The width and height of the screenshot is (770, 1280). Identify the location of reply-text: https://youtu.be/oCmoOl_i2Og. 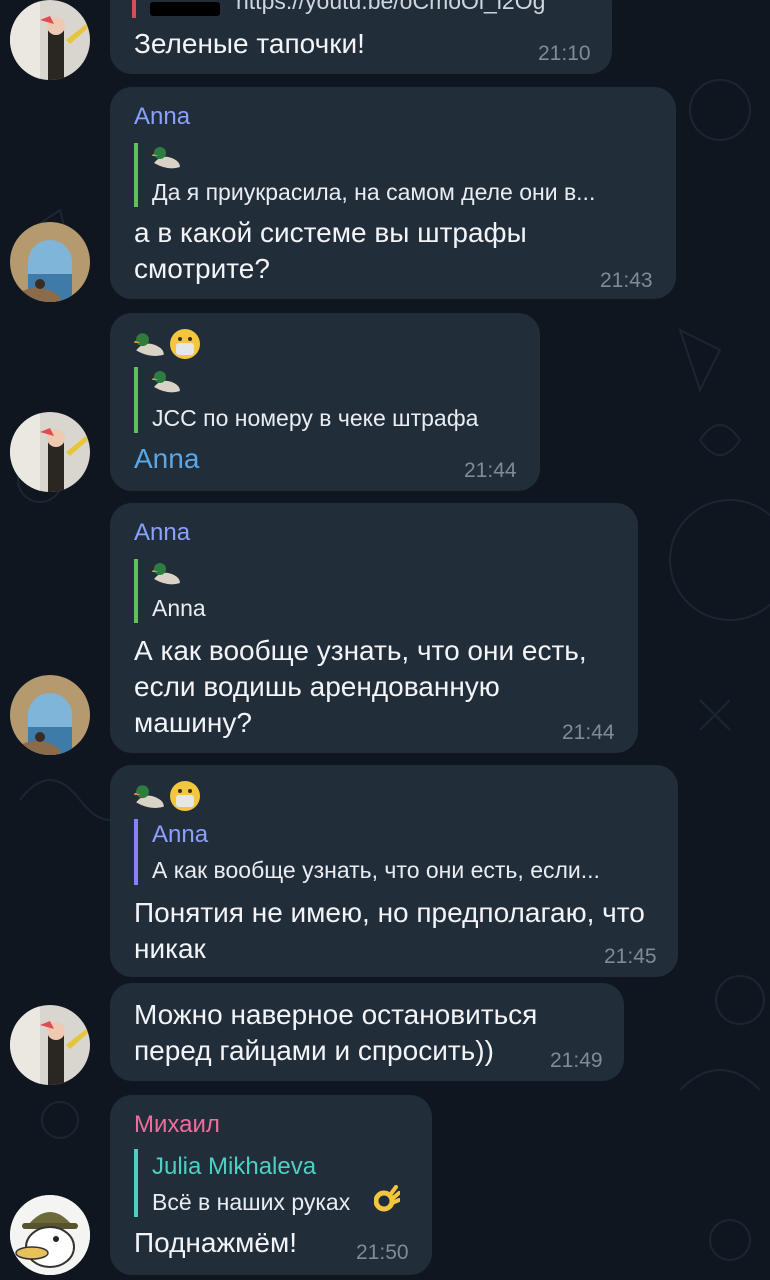
(391, 7).